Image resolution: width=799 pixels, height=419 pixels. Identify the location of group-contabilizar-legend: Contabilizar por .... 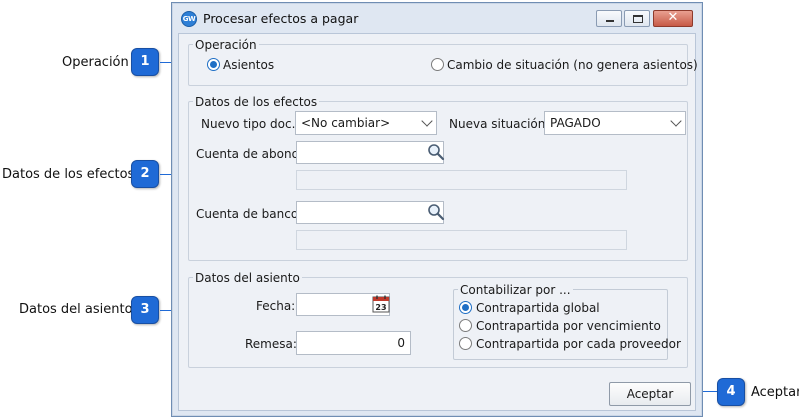
(515, 290).